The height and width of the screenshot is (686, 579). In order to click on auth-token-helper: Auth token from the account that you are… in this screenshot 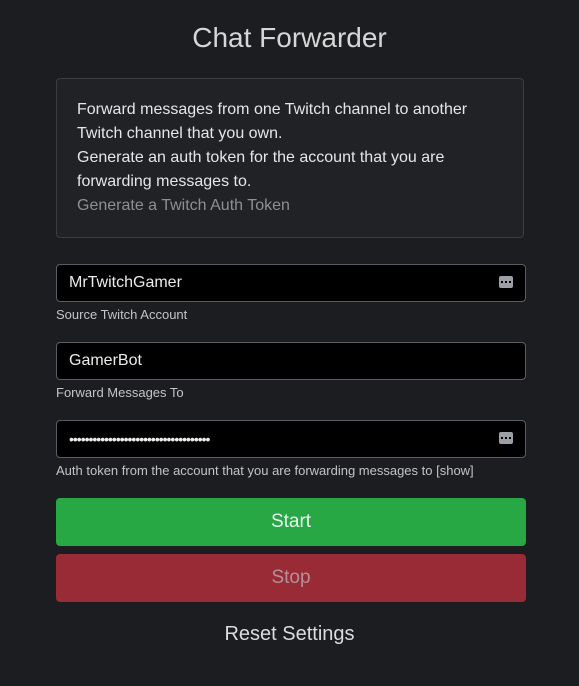, I will do `click(291, 471)`.